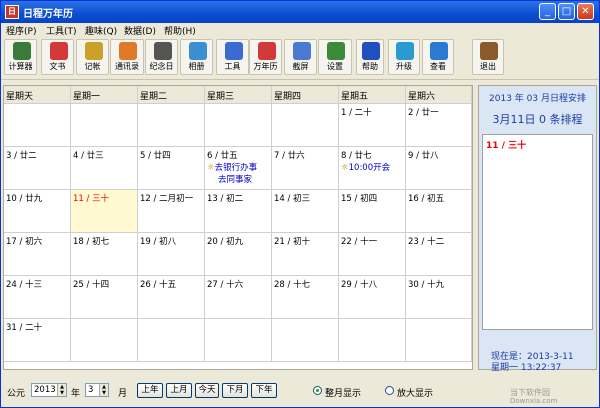 The image size is (600, 408). What do you see at coordinates (225, 199) in the screenshot?
I see `day-label: 13 / 初二` at bounding box center [225, 199].